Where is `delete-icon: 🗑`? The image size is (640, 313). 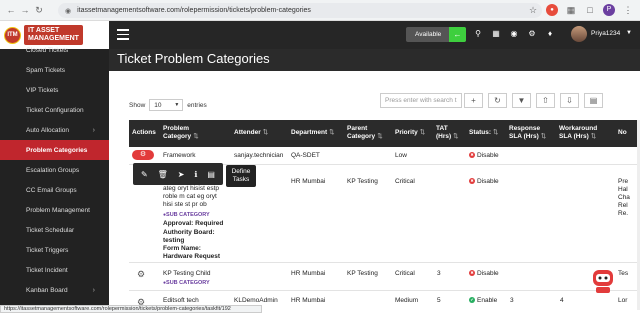 delete-icon: 🗑 is located at coordinates (163, 174).